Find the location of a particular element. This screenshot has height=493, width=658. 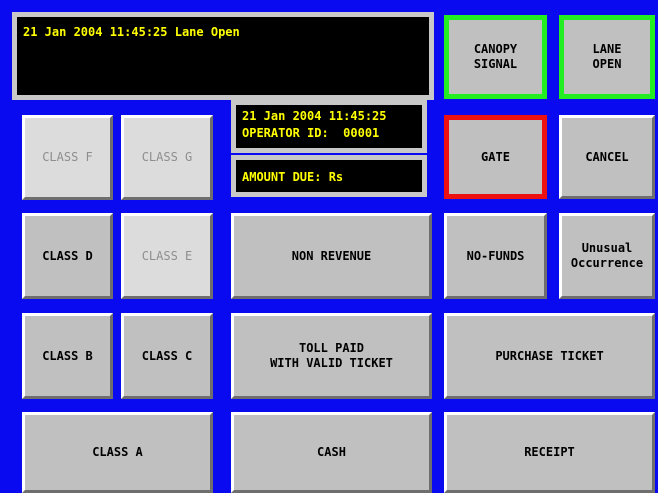

lane-open-button: LANE OPEN is located at coordinates (607, 57).